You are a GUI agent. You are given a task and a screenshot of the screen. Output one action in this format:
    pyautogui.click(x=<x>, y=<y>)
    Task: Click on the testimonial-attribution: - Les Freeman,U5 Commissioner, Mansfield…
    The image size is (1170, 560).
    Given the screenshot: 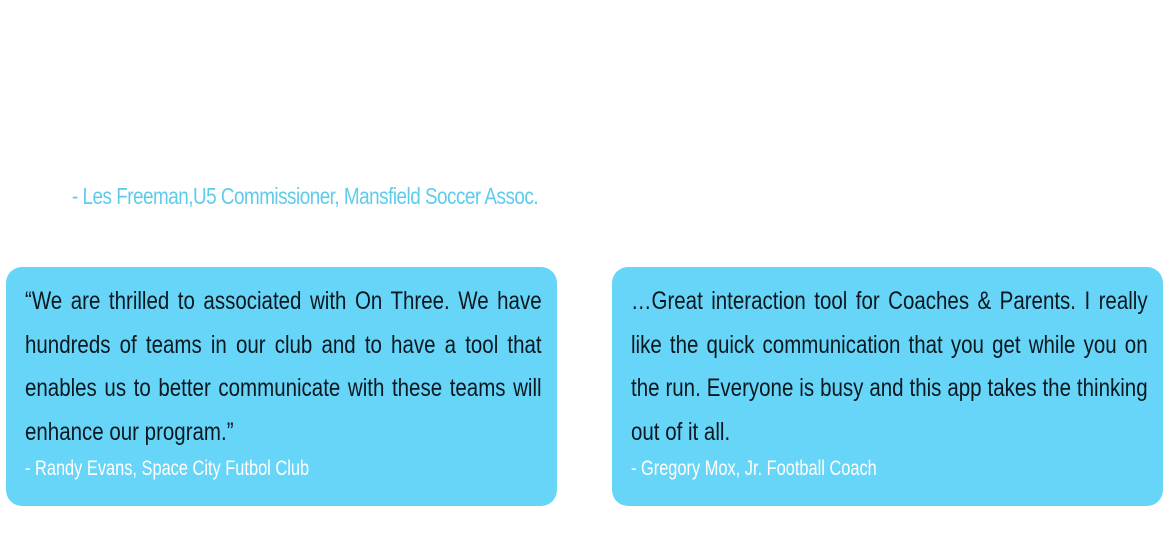 What is the action you would take?
    pyautogui.click(x=305, y=196)
    